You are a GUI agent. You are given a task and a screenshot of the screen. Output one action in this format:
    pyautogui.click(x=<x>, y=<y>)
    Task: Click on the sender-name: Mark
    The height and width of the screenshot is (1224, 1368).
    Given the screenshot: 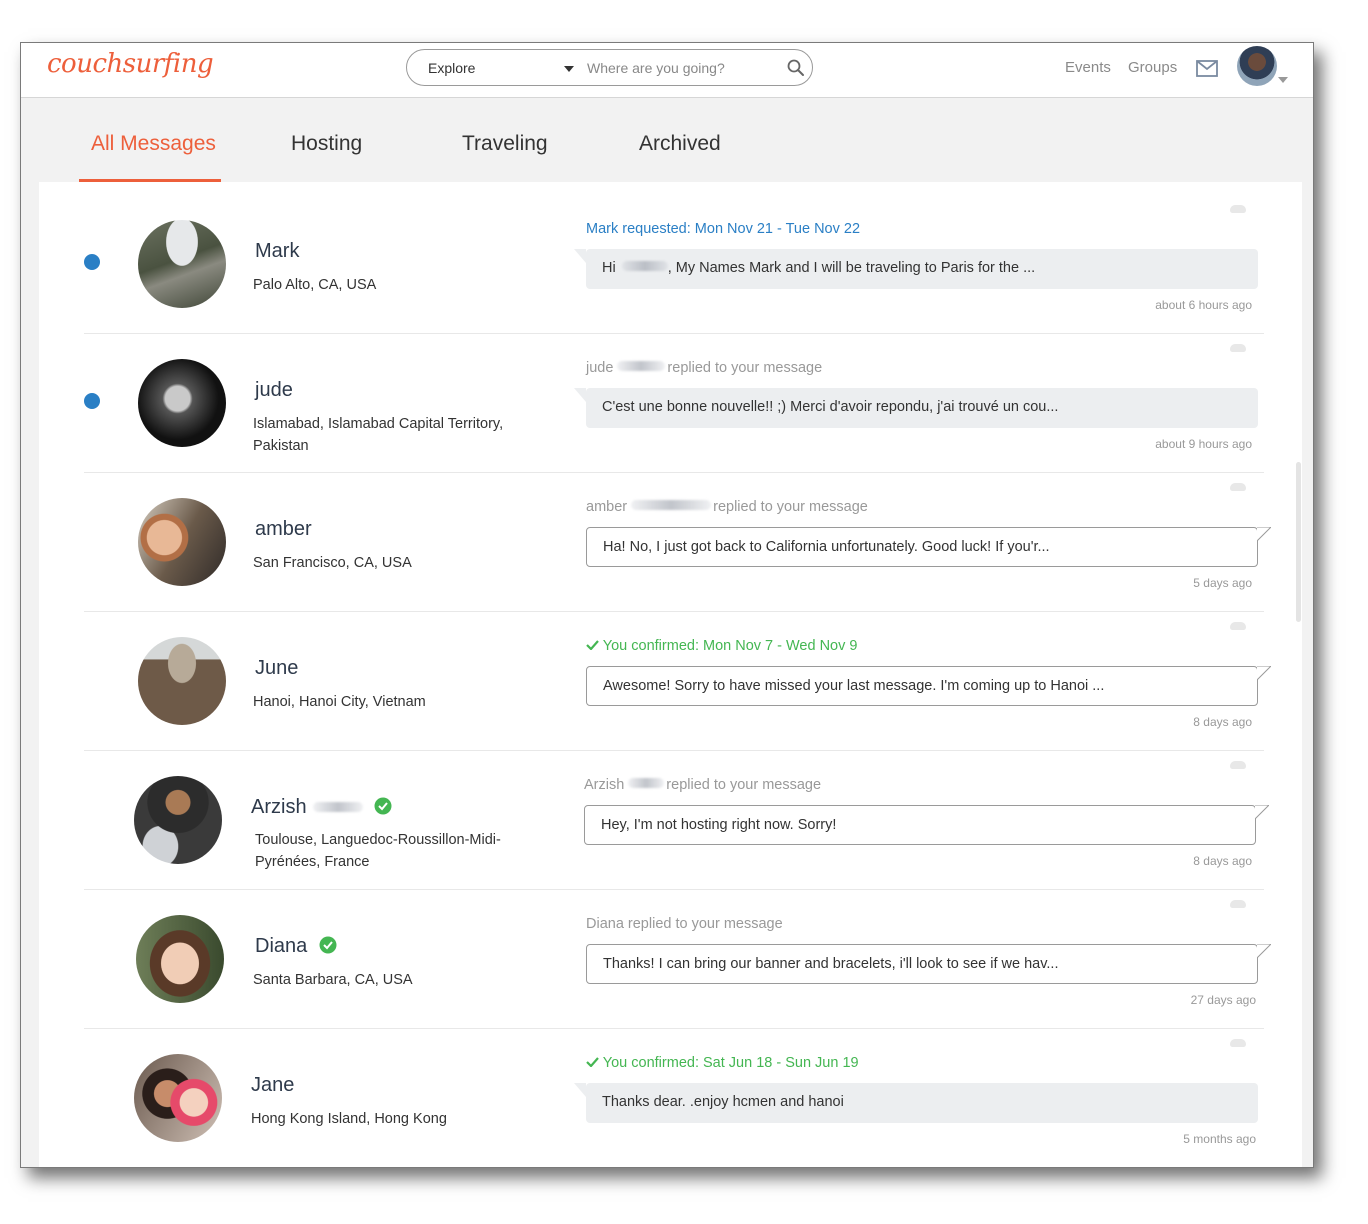 What is the action you would take?
    pyautogui.click(x=277, y=251)
    